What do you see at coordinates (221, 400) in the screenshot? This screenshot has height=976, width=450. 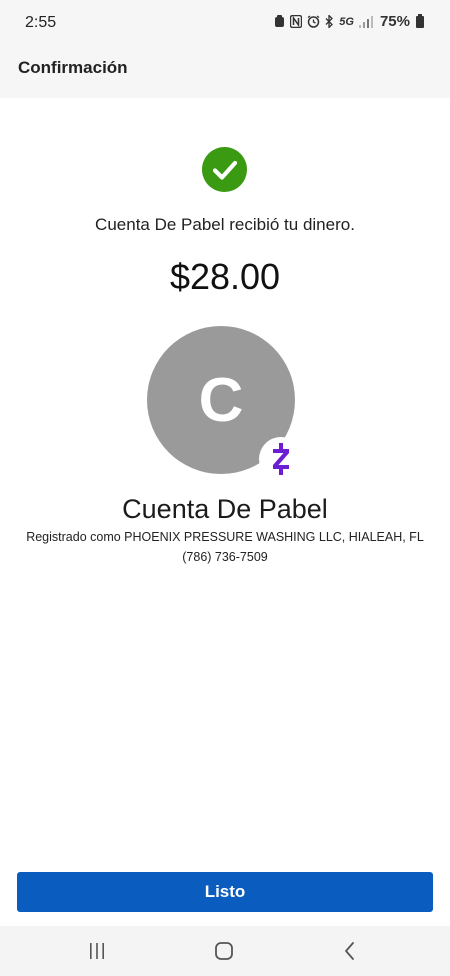 I see `avatar-initial: C` at bounding box center [221, 400].